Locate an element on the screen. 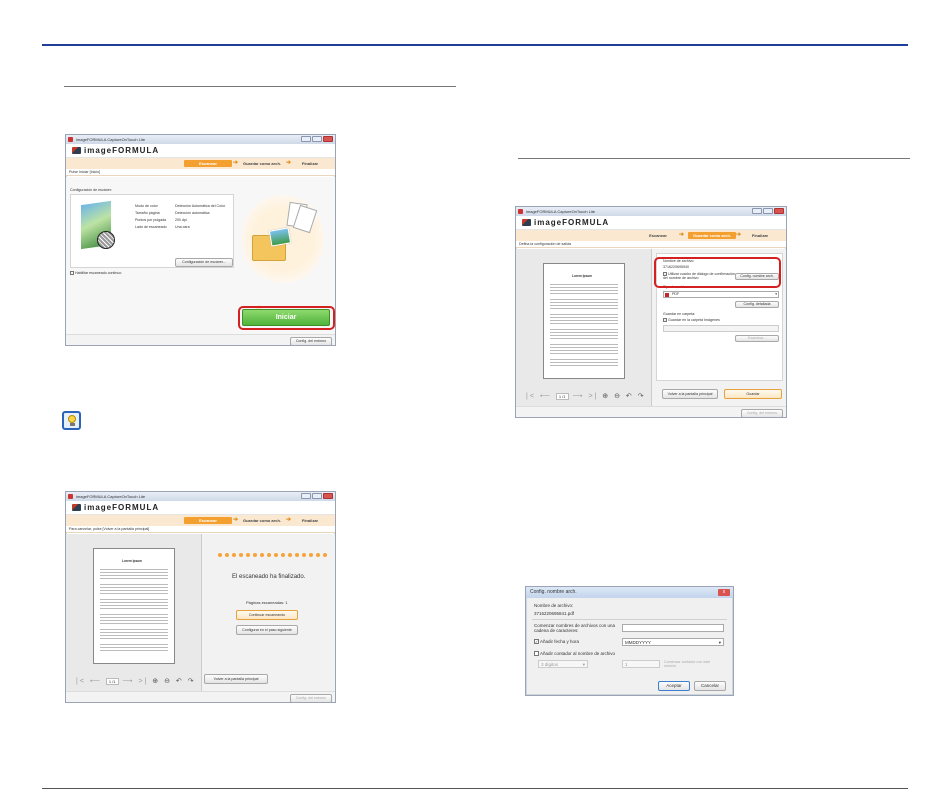  setting-label: Puntos por pulgada is located at coordinates (151, 220).